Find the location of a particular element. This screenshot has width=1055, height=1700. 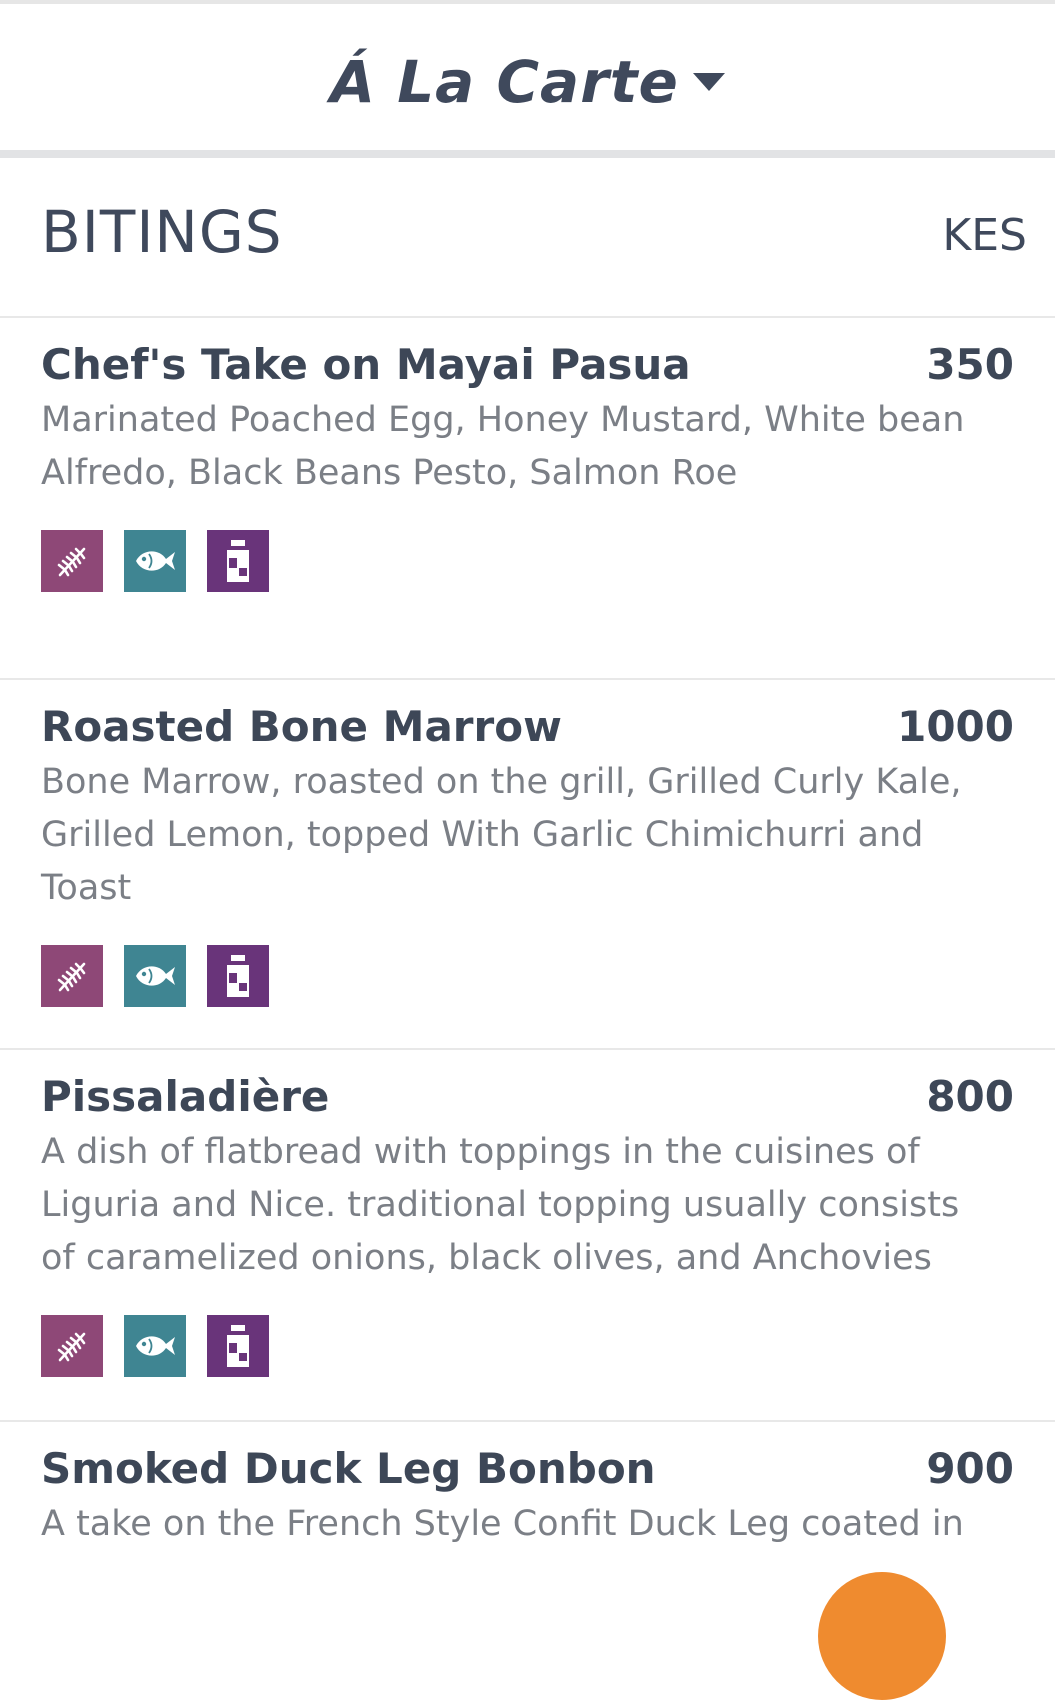

item-price: 1000 is located at coordinates (955, 726).